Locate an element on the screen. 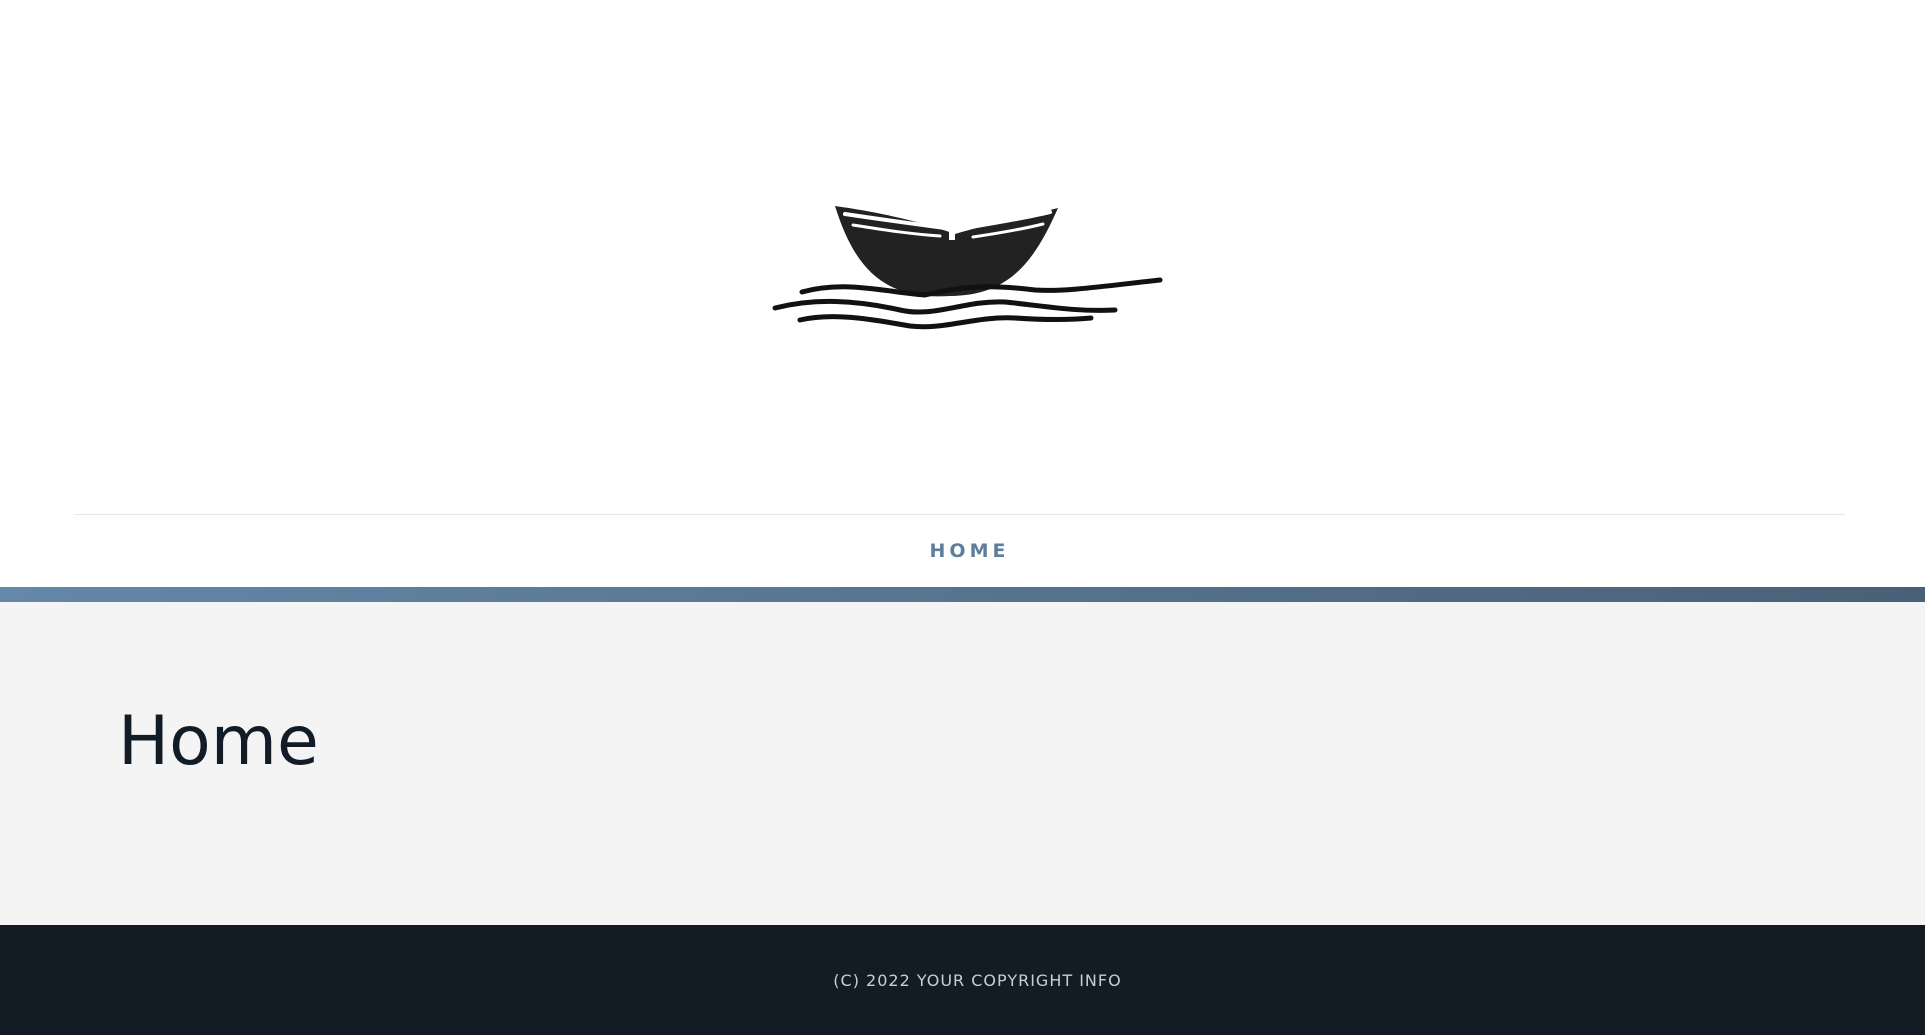  page-title: Home is located at coordinates (218, 741).